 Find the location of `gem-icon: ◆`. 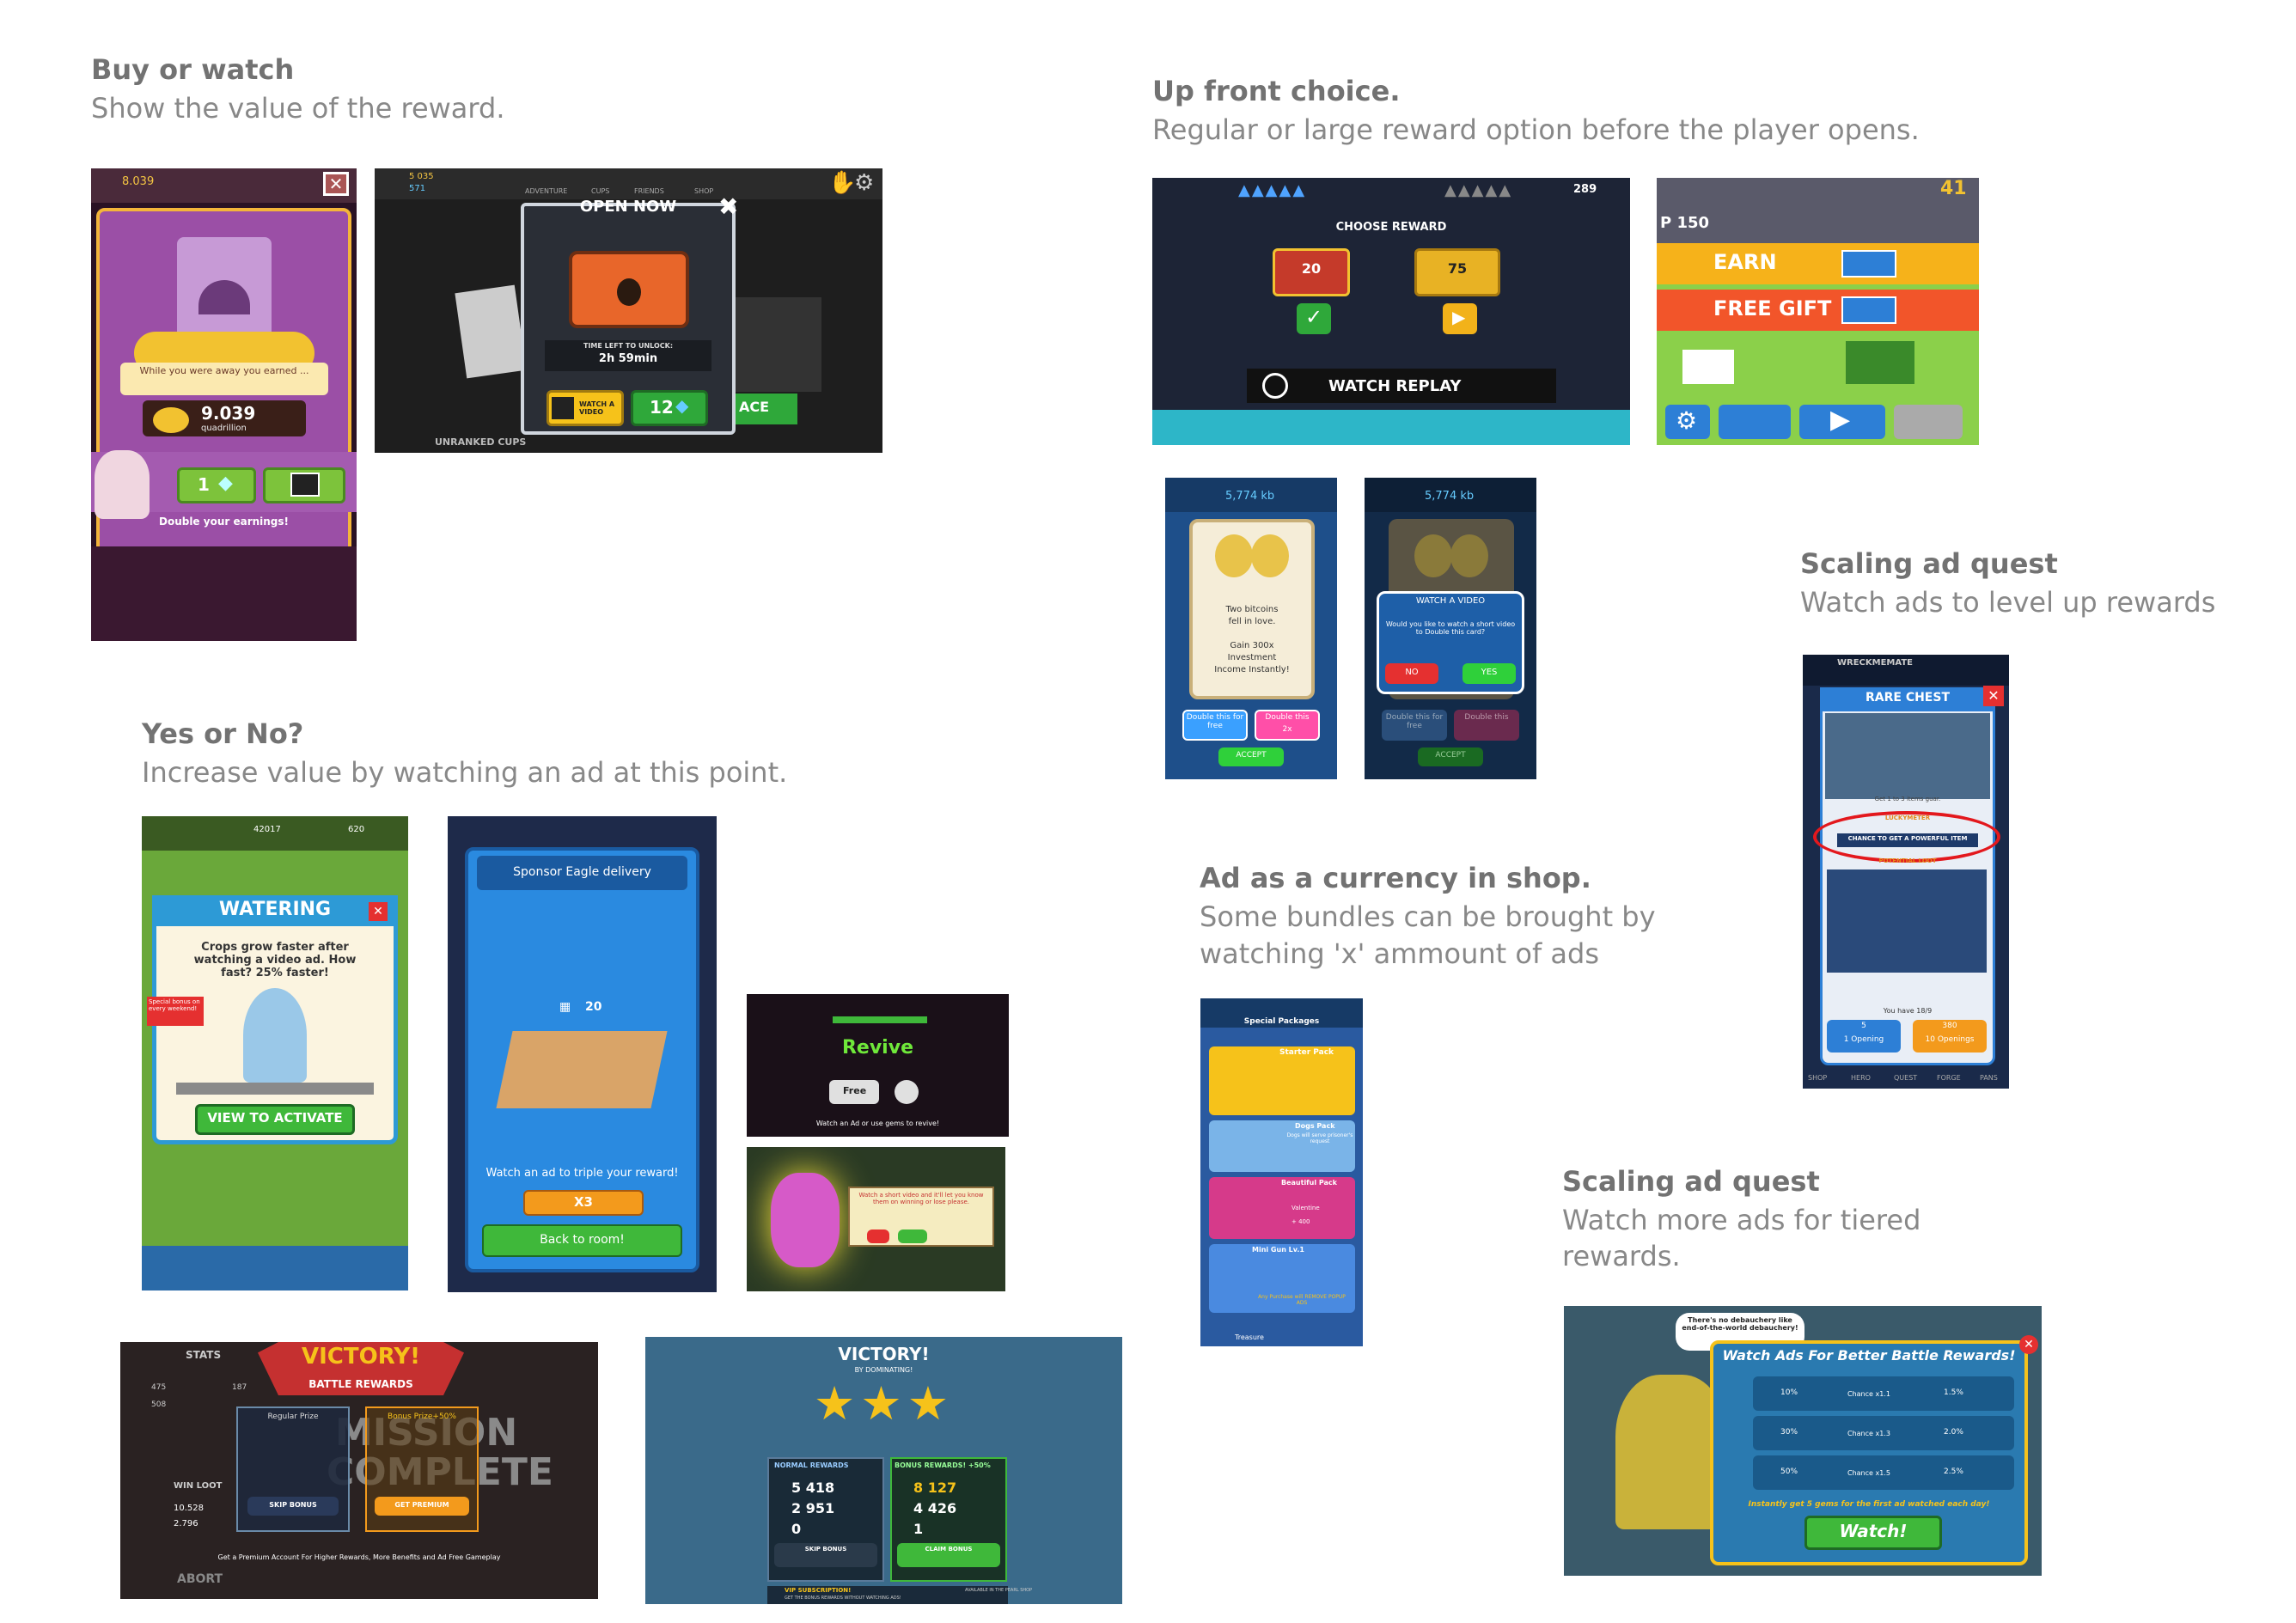

gem-icon: ◆ is located at coordinates (225, 483).